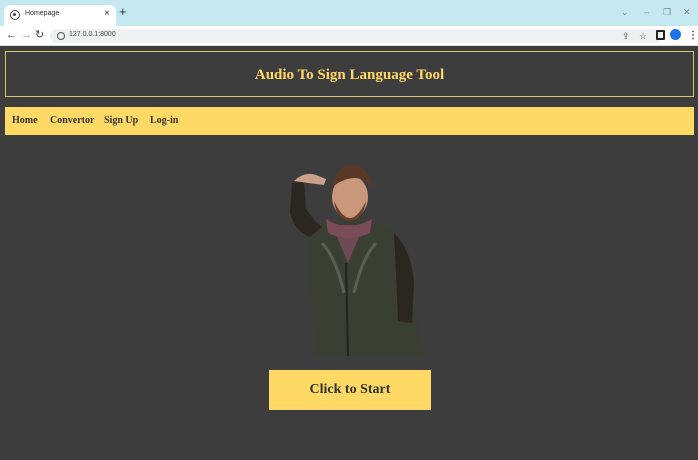 Image resolution: width=698 pixels, height=460 pixels. What do you see at coordinates (25, 121) in the screenshot?
I see `nav-home-link: Home` at bounding box center [25, 121].